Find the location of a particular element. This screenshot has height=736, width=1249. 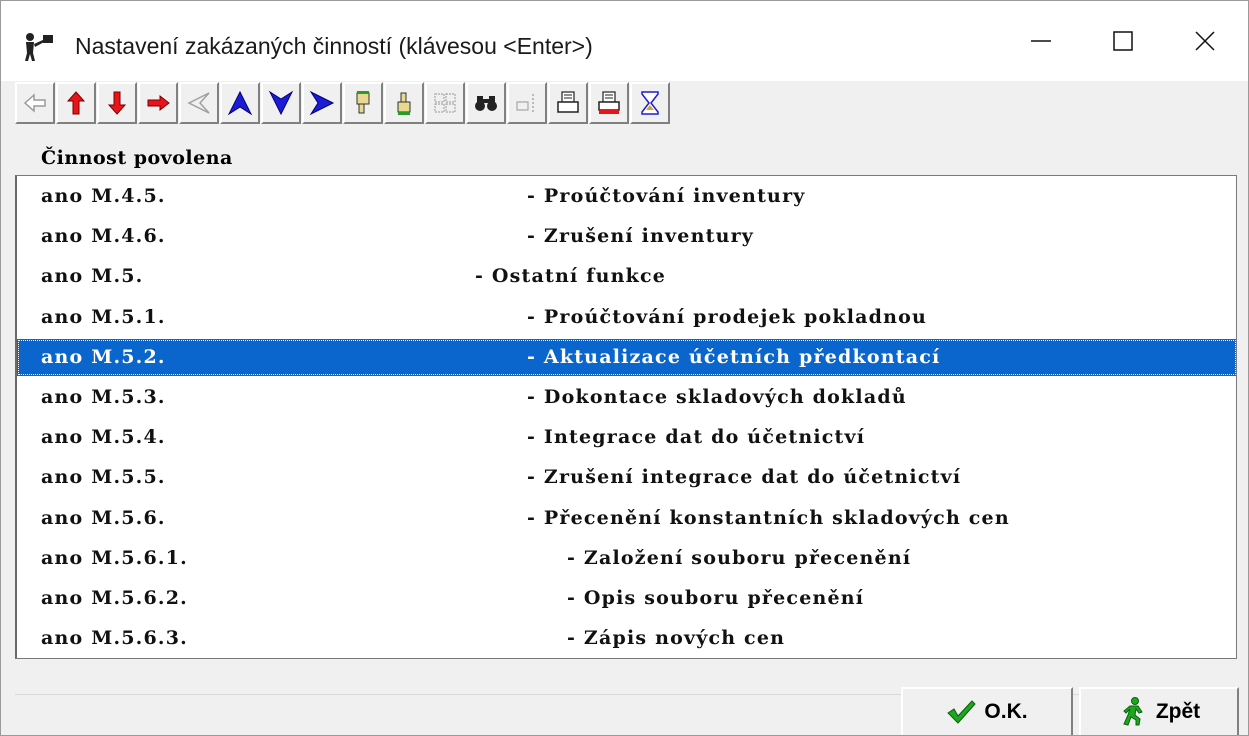

row-description: - Zrušení integrace dat do účetnictví is located at coordinates (744, 477).